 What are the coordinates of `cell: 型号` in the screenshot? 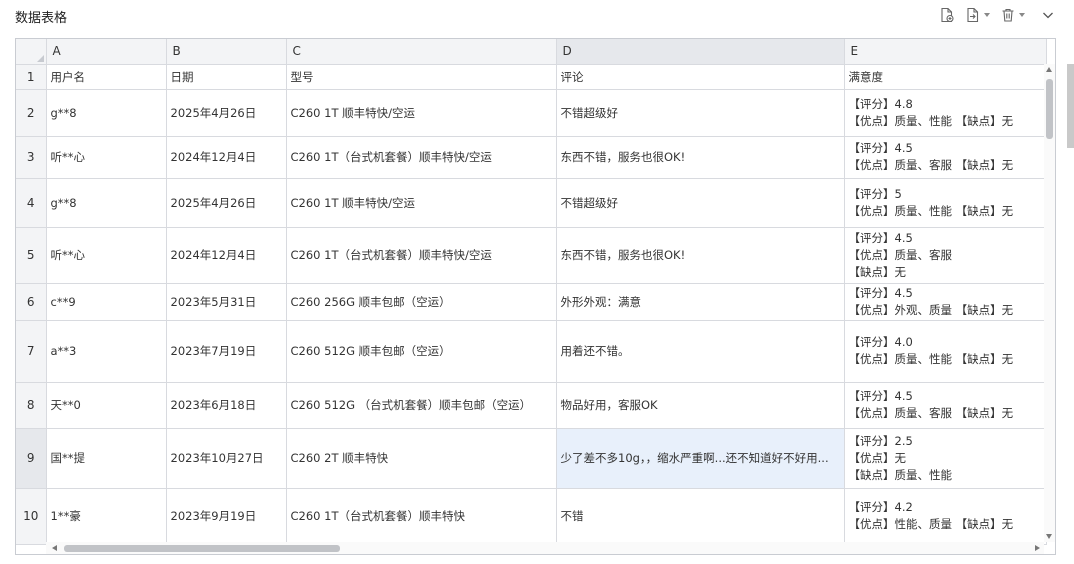 It's located at (421, 77).